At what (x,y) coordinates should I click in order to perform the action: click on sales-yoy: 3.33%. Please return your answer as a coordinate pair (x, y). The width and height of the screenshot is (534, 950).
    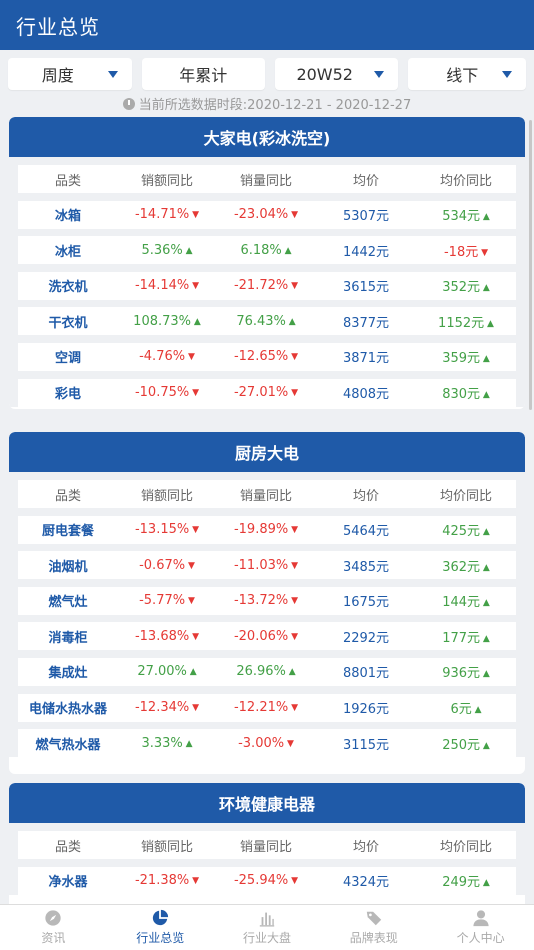
    Looking at the image, I should click on (167, 743).